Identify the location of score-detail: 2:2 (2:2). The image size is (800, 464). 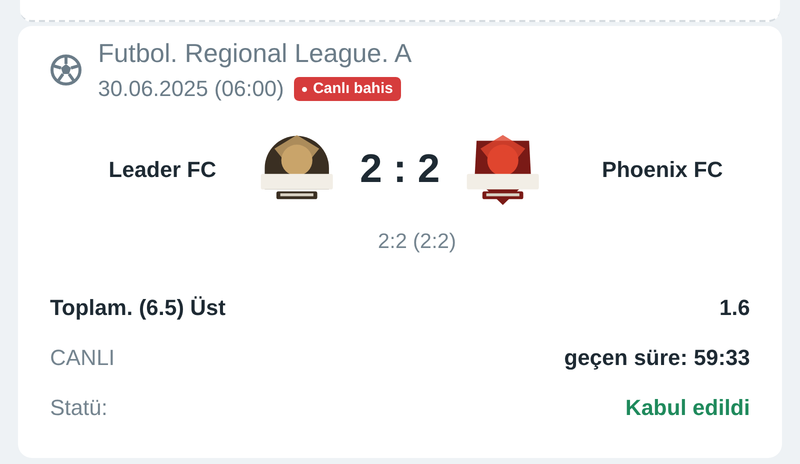
(417, 242).